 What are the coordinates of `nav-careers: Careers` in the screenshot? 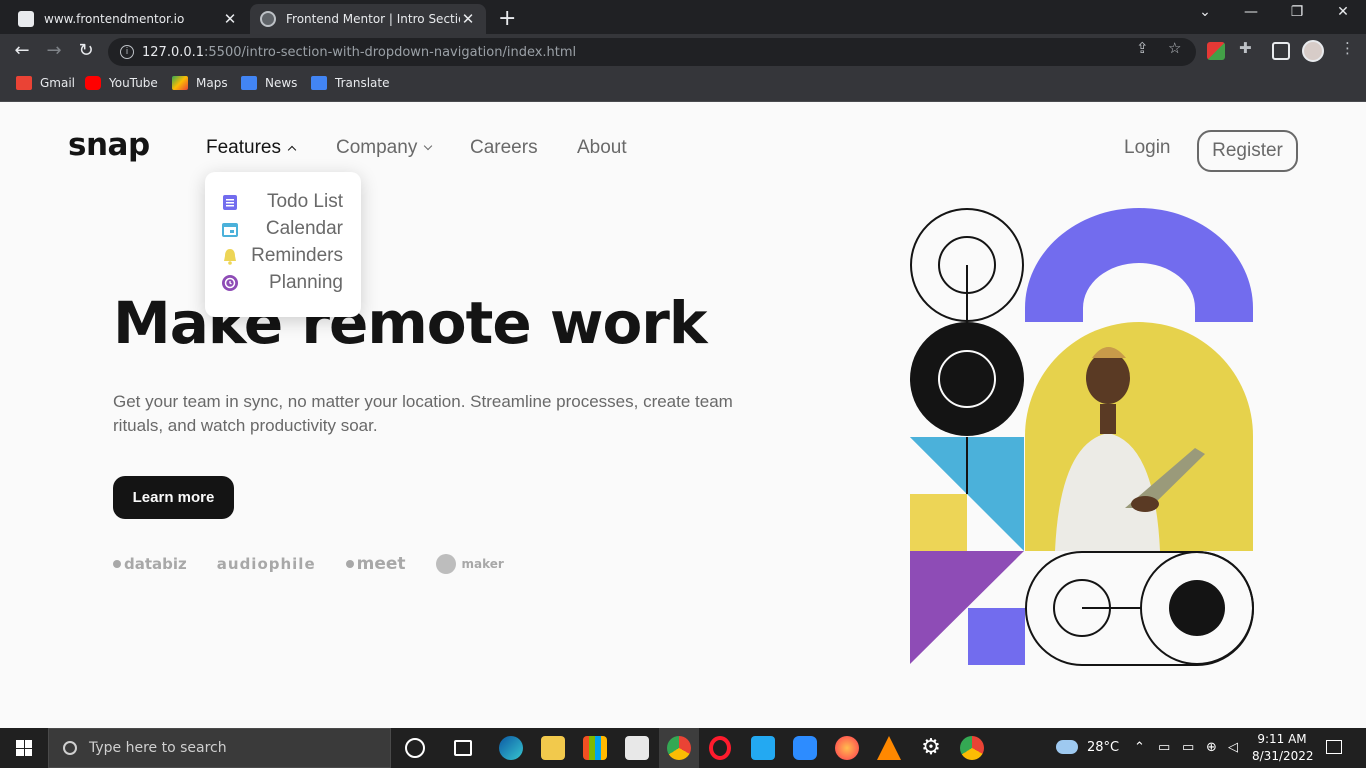 It's located at (504, 148).